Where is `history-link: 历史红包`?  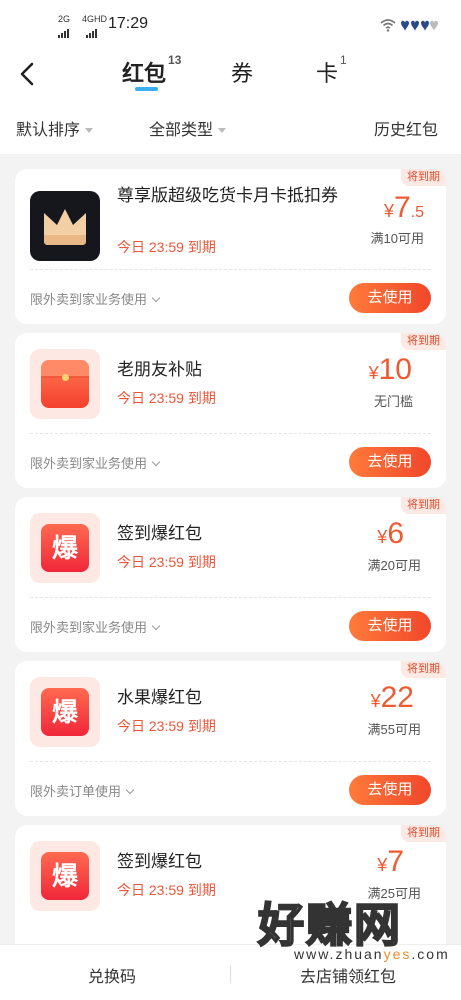
history-link: 历史红包 is located at coordinates (406, 128).